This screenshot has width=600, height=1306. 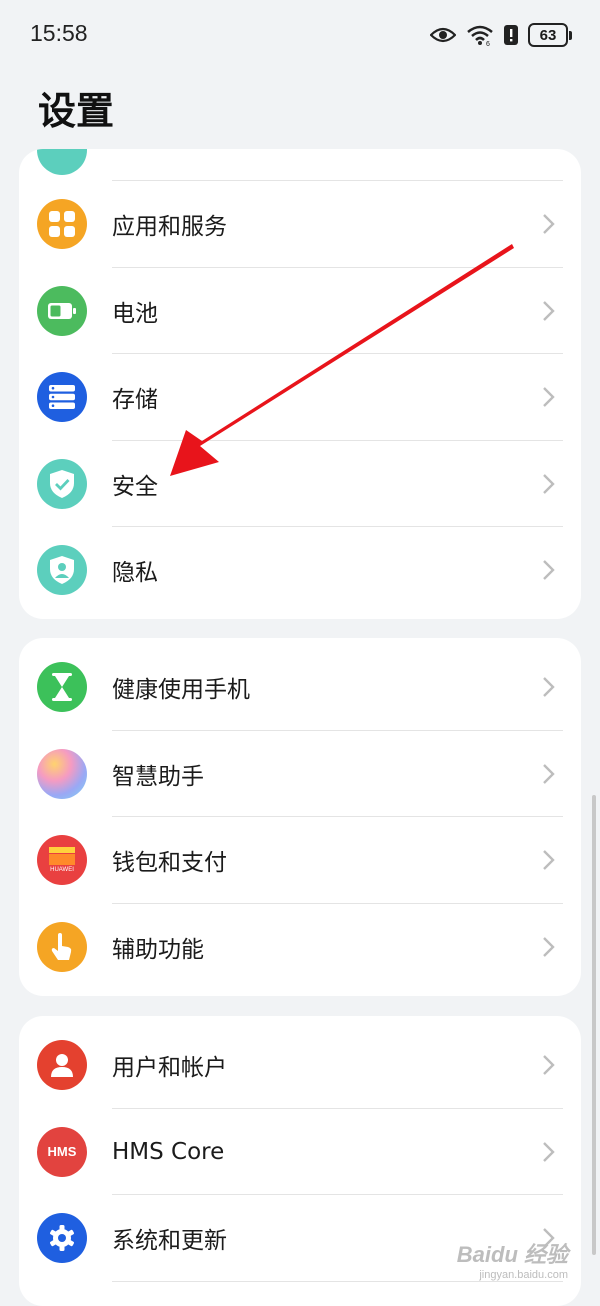 What do you see at coordinates (135, 573) in the screenshot?
I see `settings-item-label: 隐私` at bounding box center [135, 573].